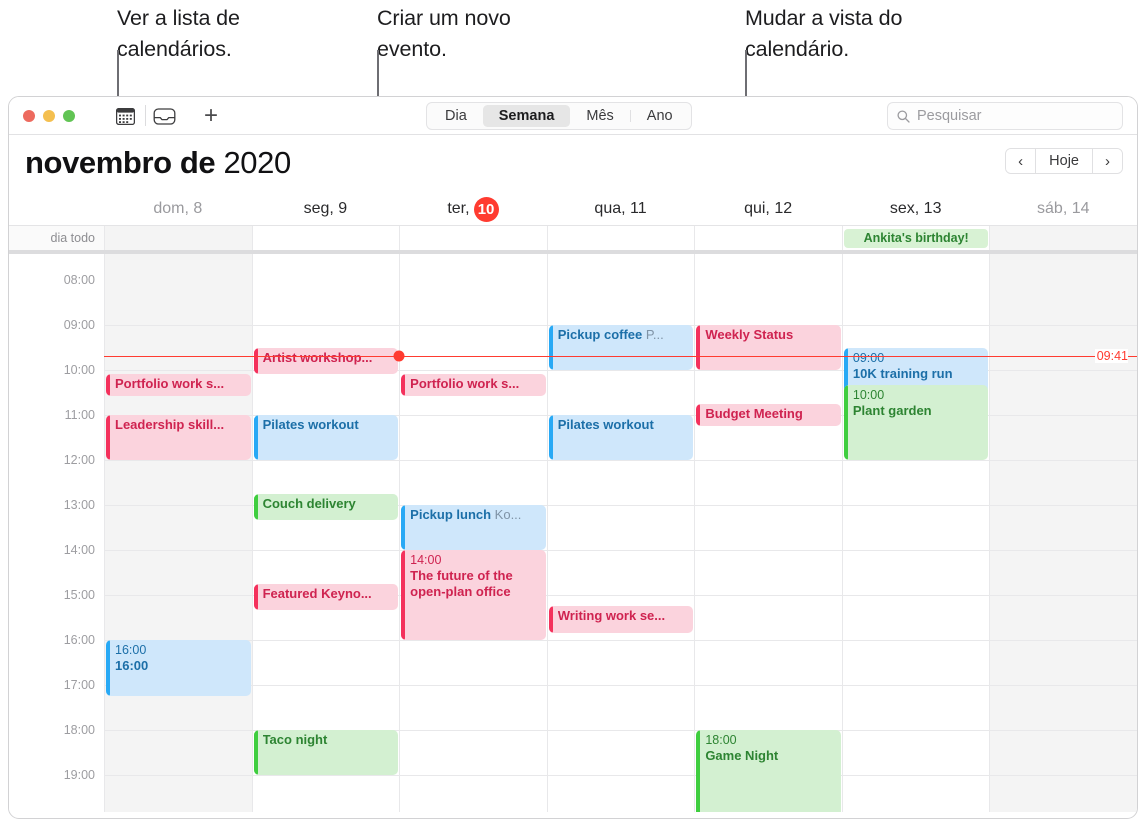  I want to click on event-body: 14:00 The future of the open-plan office, so click(475, 595).